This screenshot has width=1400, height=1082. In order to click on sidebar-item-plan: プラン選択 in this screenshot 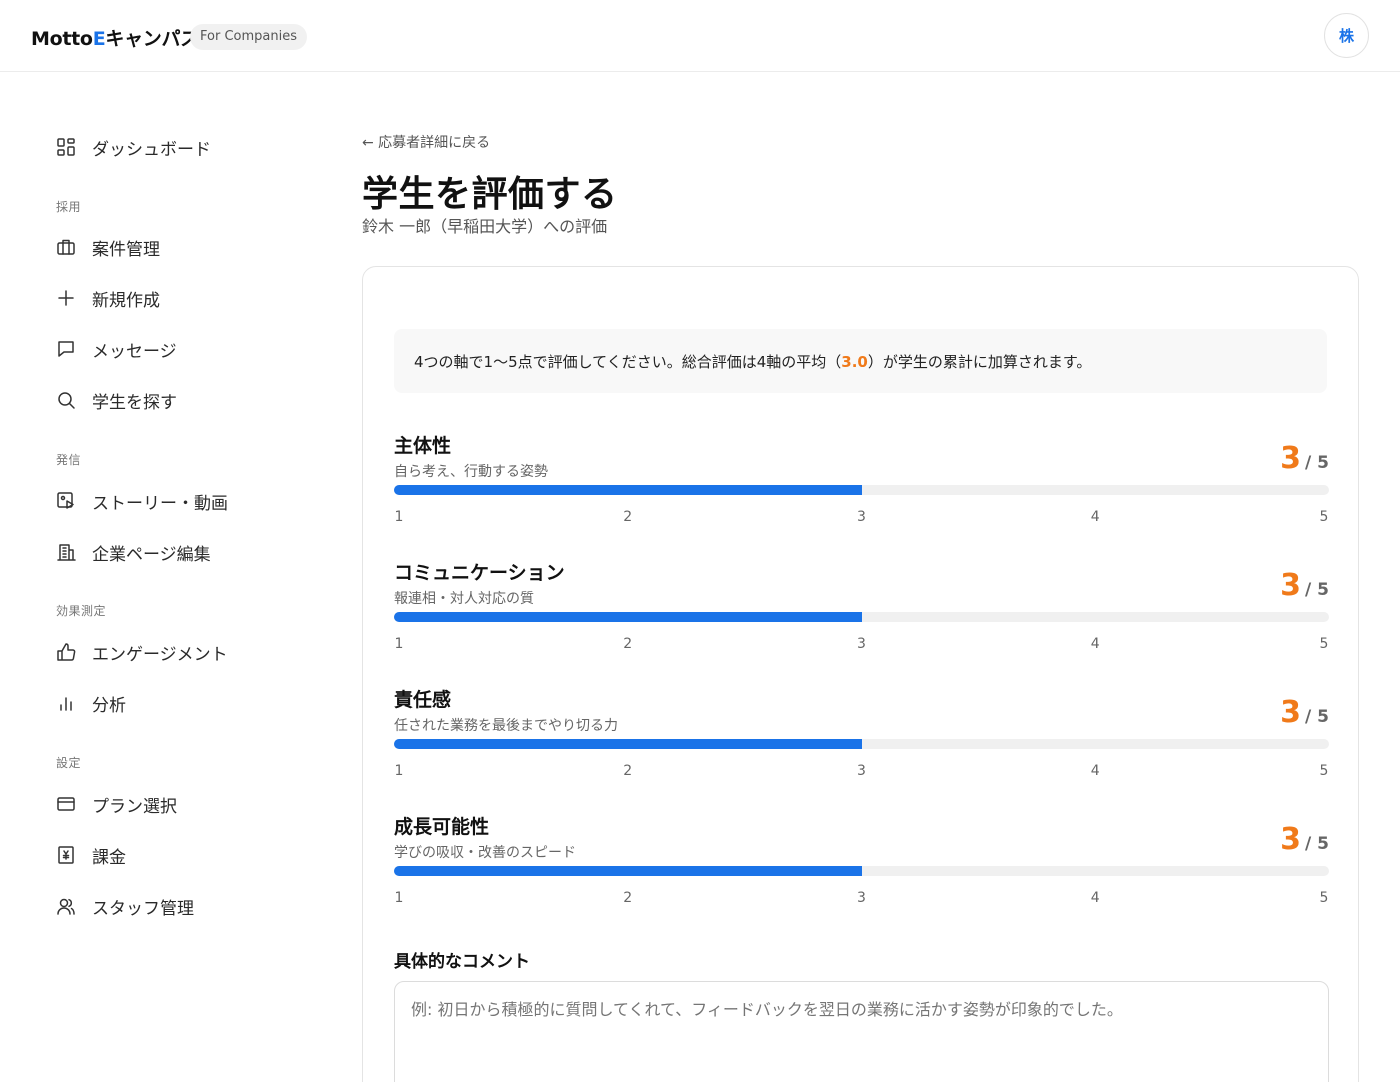, I will do `click(116, 804)`.